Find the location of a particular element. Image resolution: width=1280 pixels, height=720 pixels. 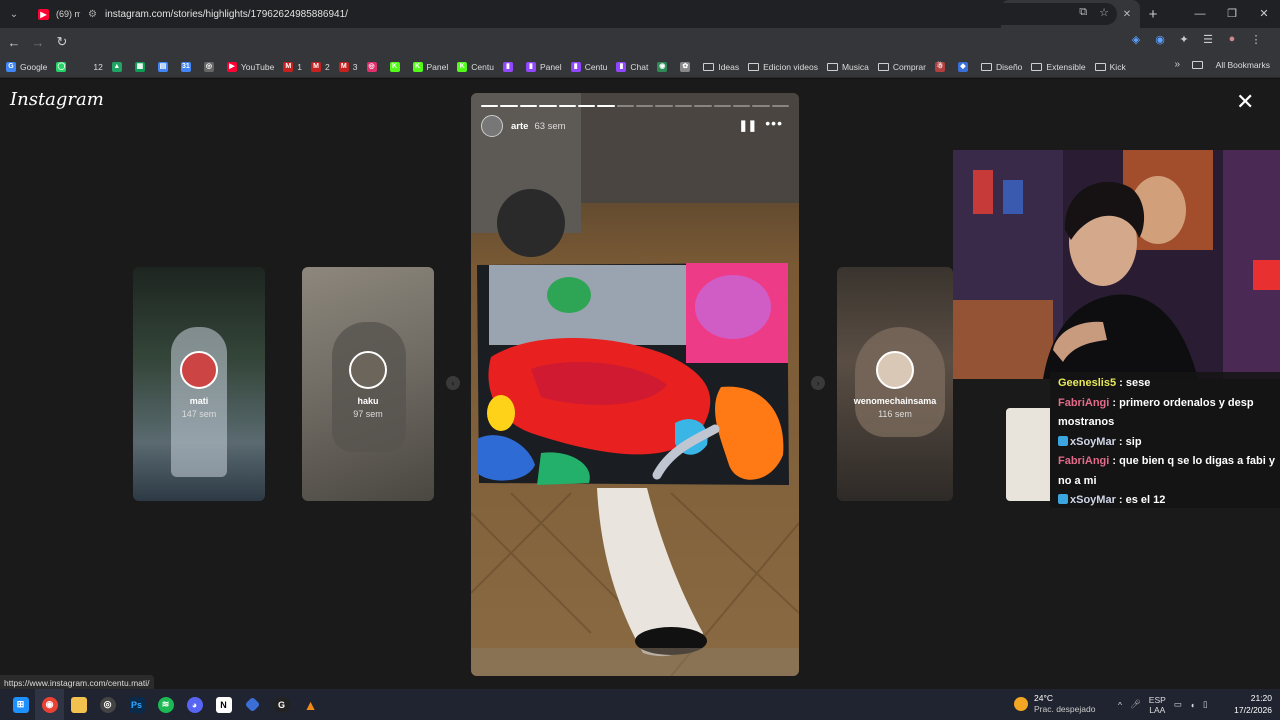

bookmark-star-icon: ☆ is located at coordinates (1104, 12).